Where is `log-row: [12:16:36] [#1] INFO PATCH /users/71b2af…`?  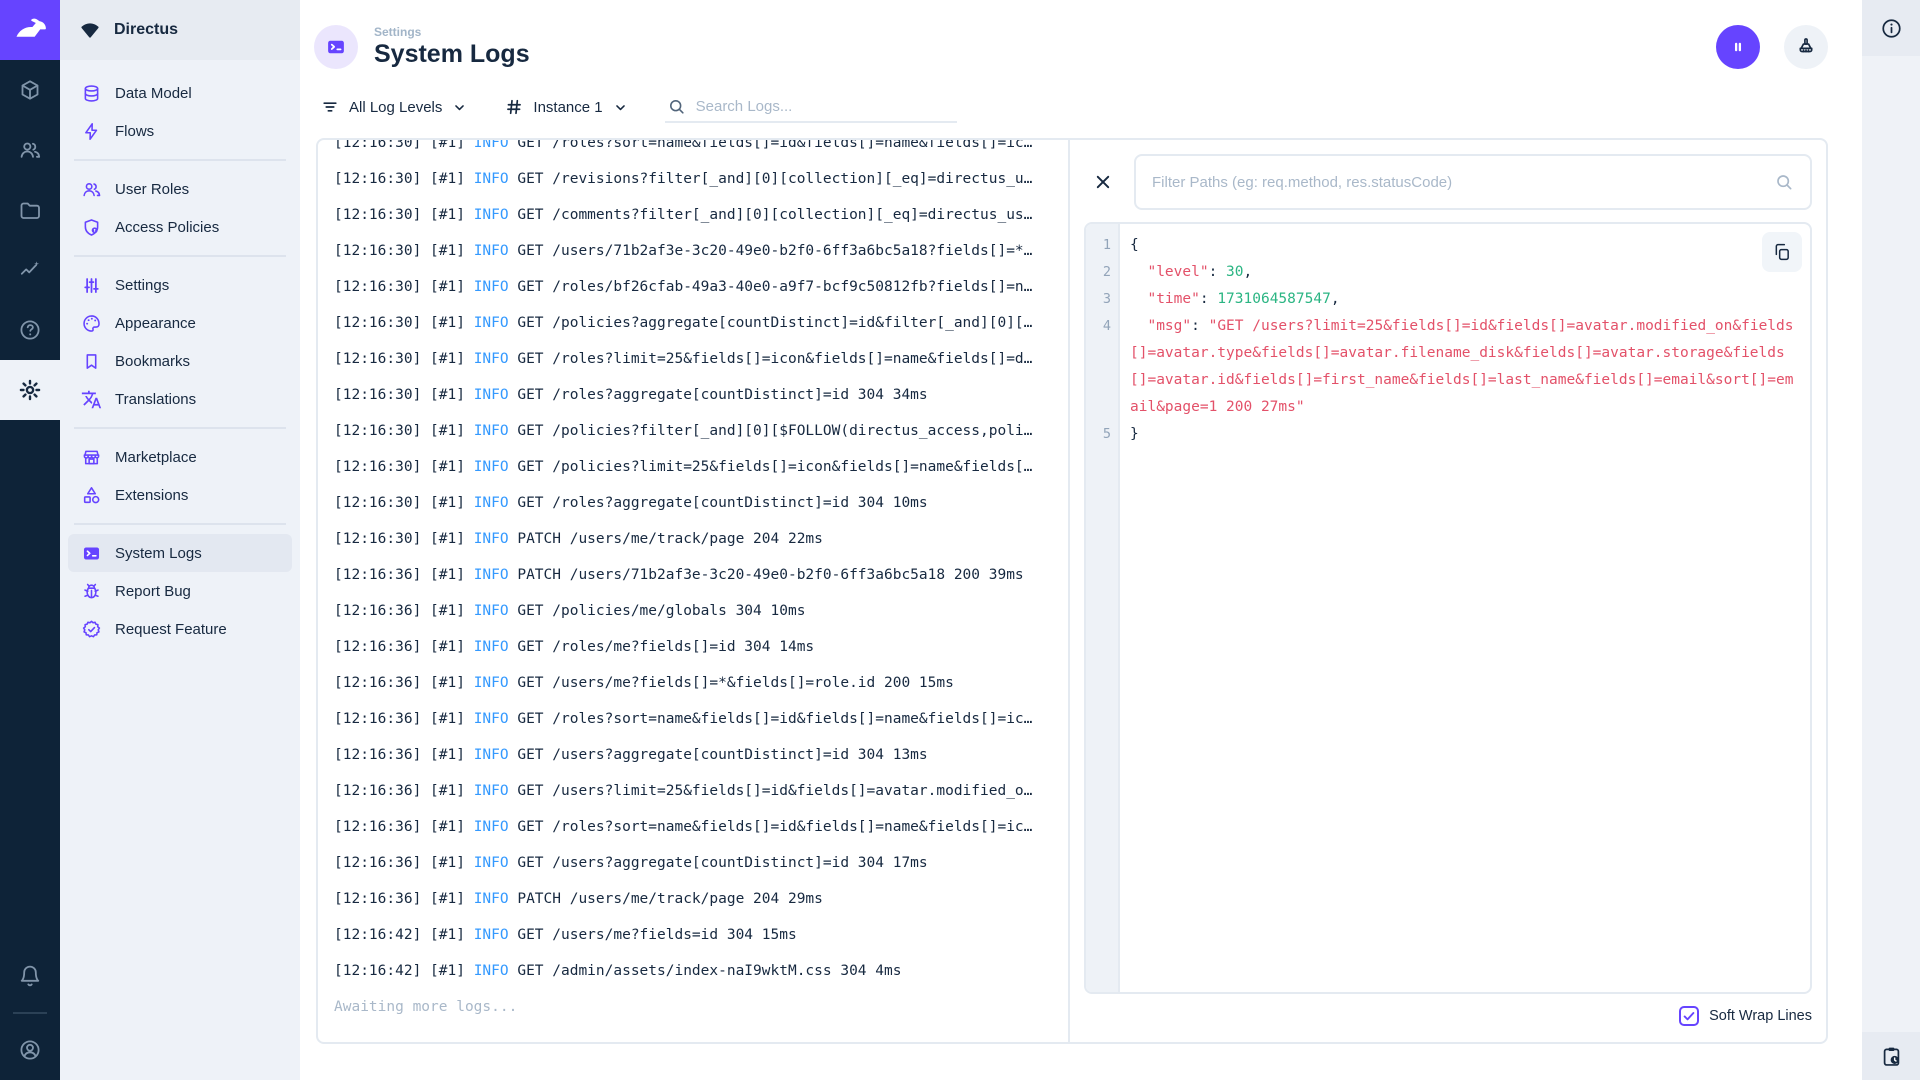
log-row: [12:16:36] [#1] INFO PATCH /users/71b2af… is located at coordinates (693, 575).